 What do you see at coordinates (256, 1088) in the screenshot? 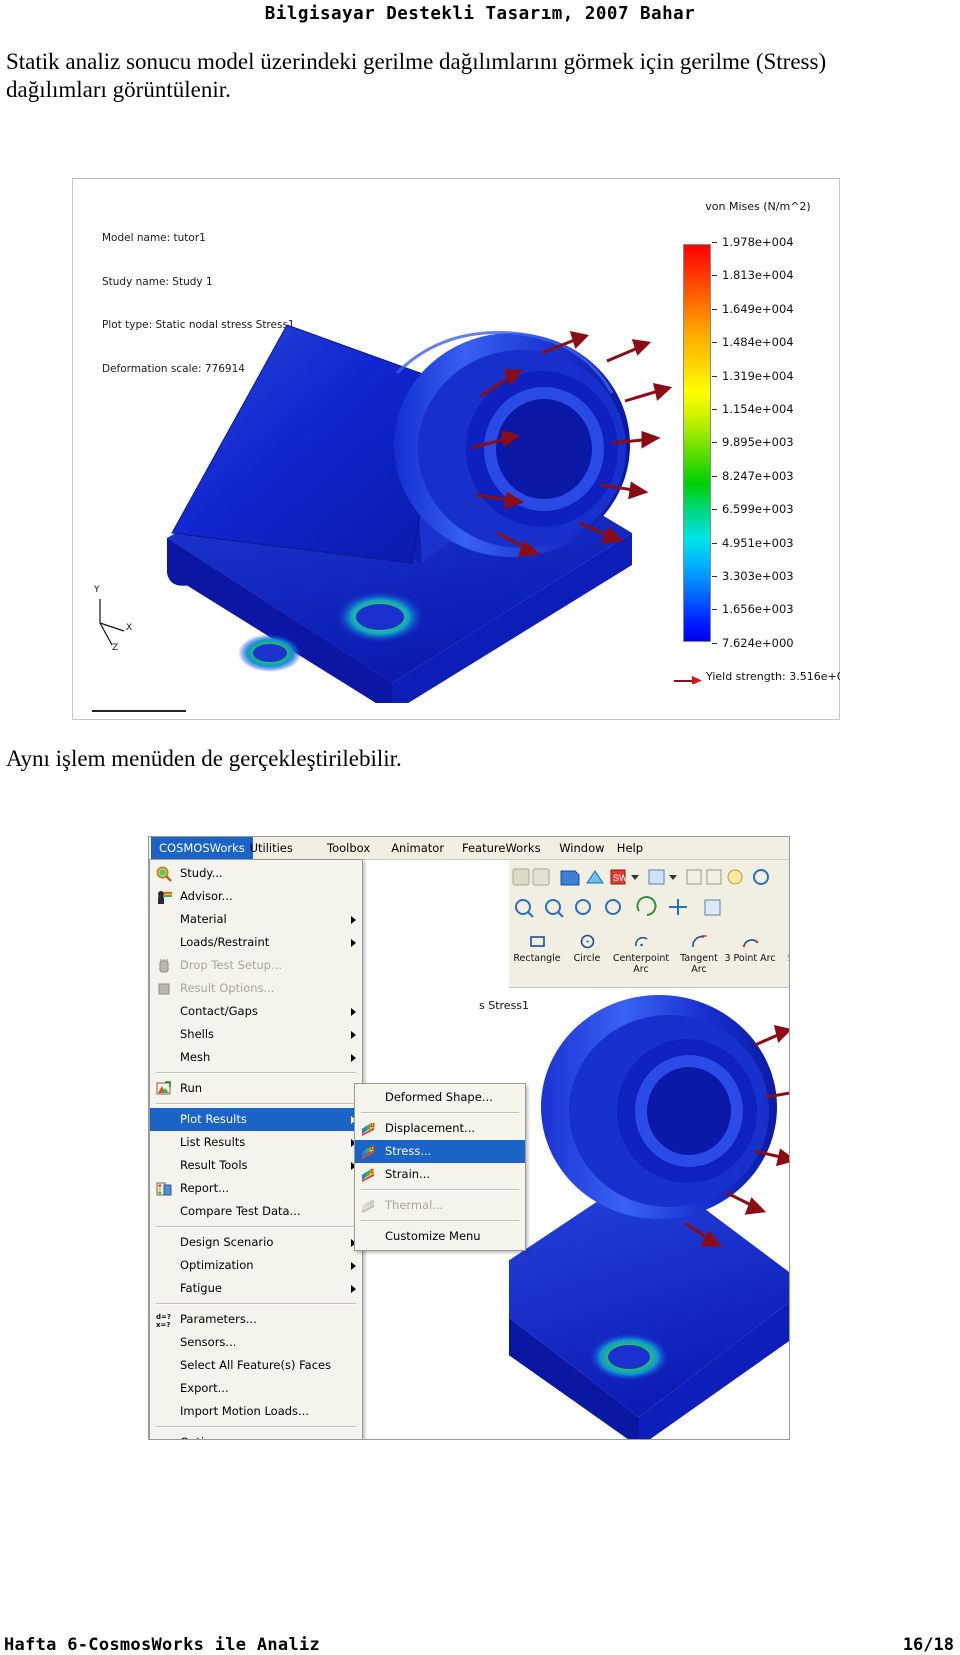
I see `menu-item-run: Run` at bounding box center [256, 1088].